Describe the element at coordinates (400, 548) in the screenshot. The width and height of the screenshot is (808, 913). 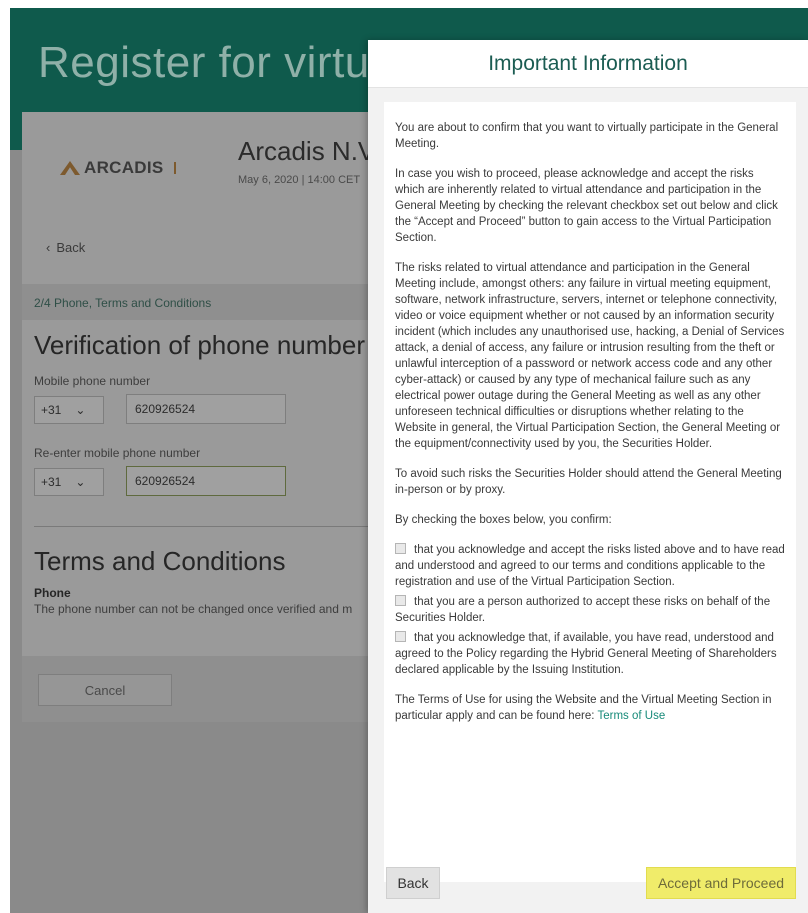
I see `risks-checkbox` at that location.